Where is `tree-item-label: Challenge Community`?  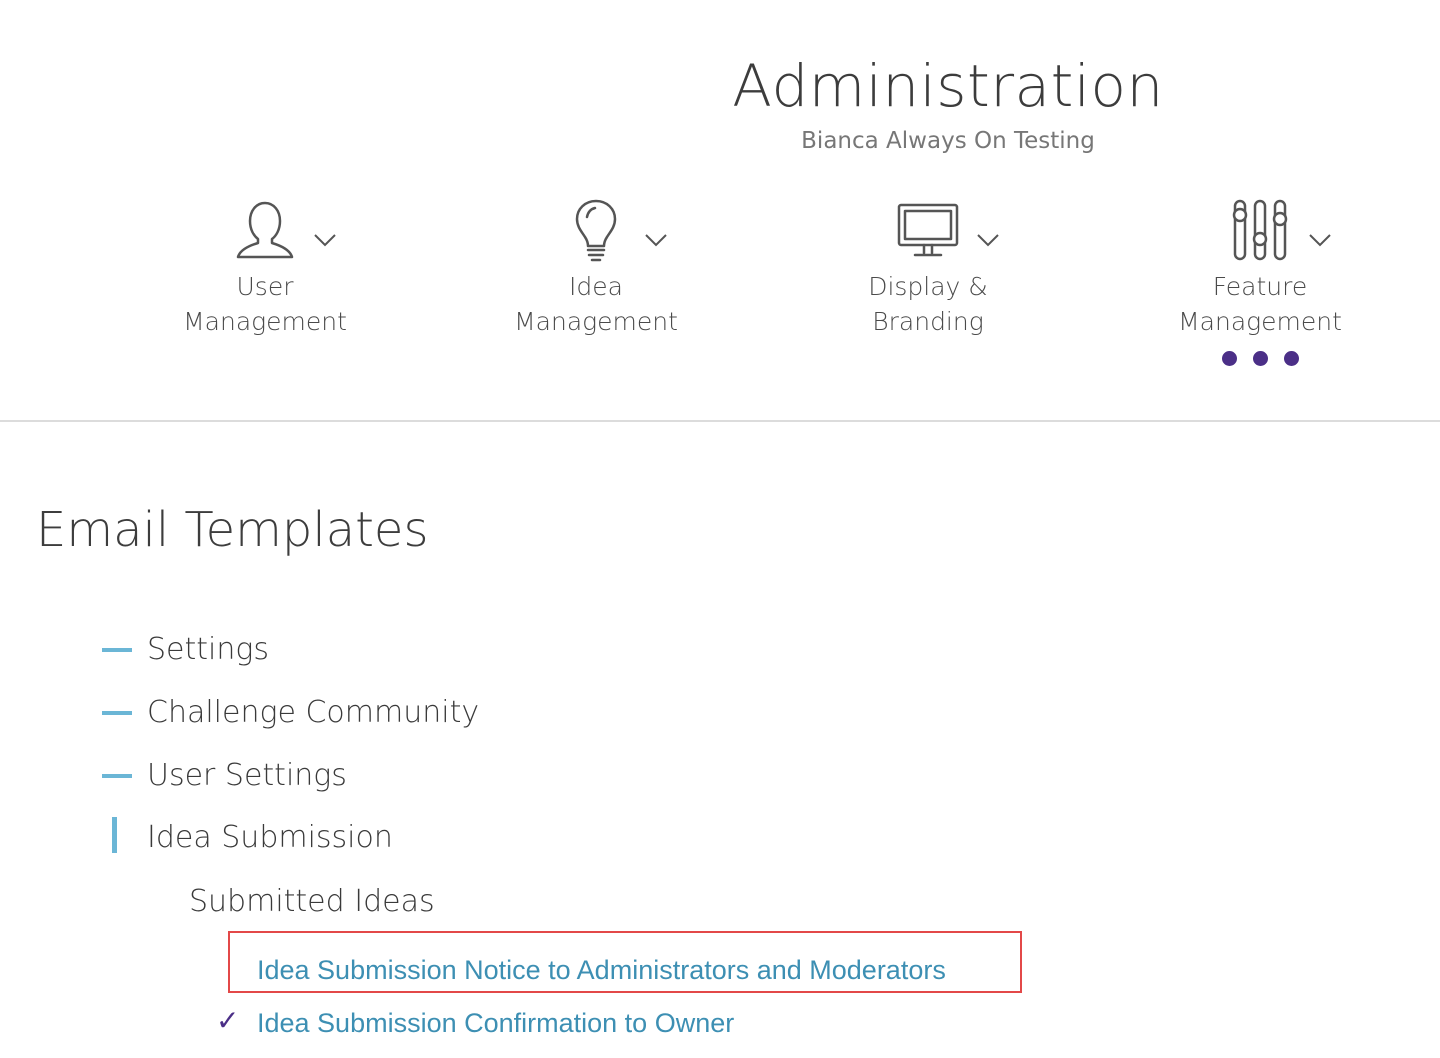 tree-item-label: Challenge Community is located at coordinates (313, 712).